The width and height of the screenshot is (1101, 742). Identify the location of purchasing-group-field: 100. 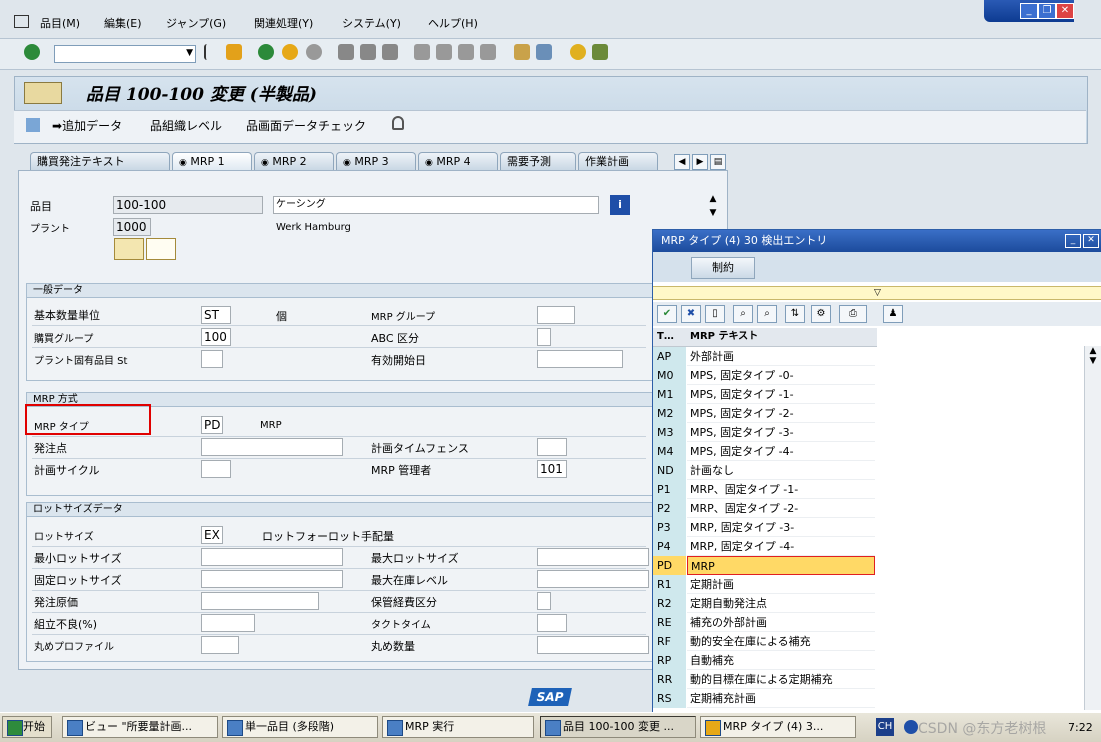
(216, 337).